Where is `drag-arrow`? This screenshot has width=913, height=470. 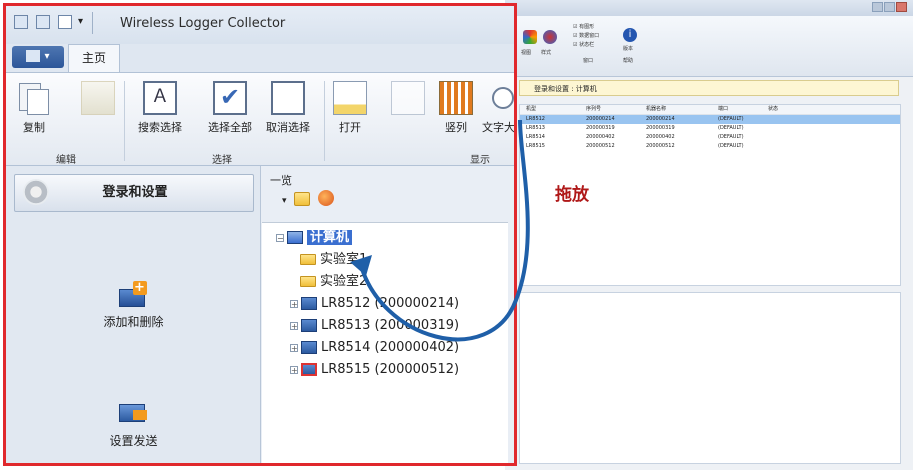
drag-arrow is located at coordinates (440, 230).